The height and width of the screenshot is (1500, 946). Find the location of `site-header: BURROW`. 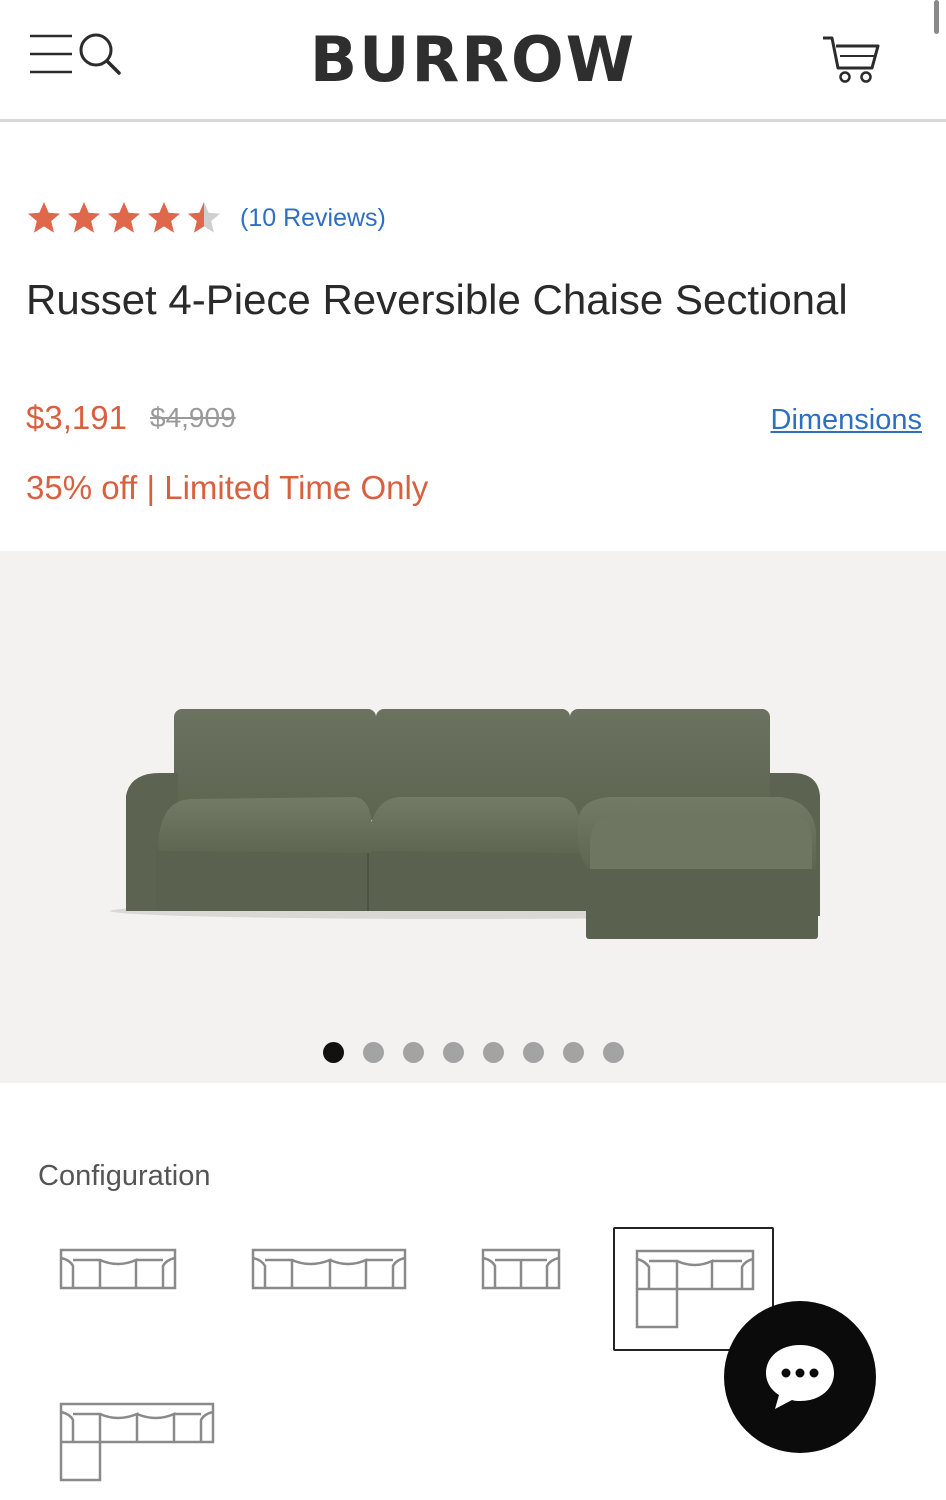

site-header: BURROW is located at coordinates (473, 61).